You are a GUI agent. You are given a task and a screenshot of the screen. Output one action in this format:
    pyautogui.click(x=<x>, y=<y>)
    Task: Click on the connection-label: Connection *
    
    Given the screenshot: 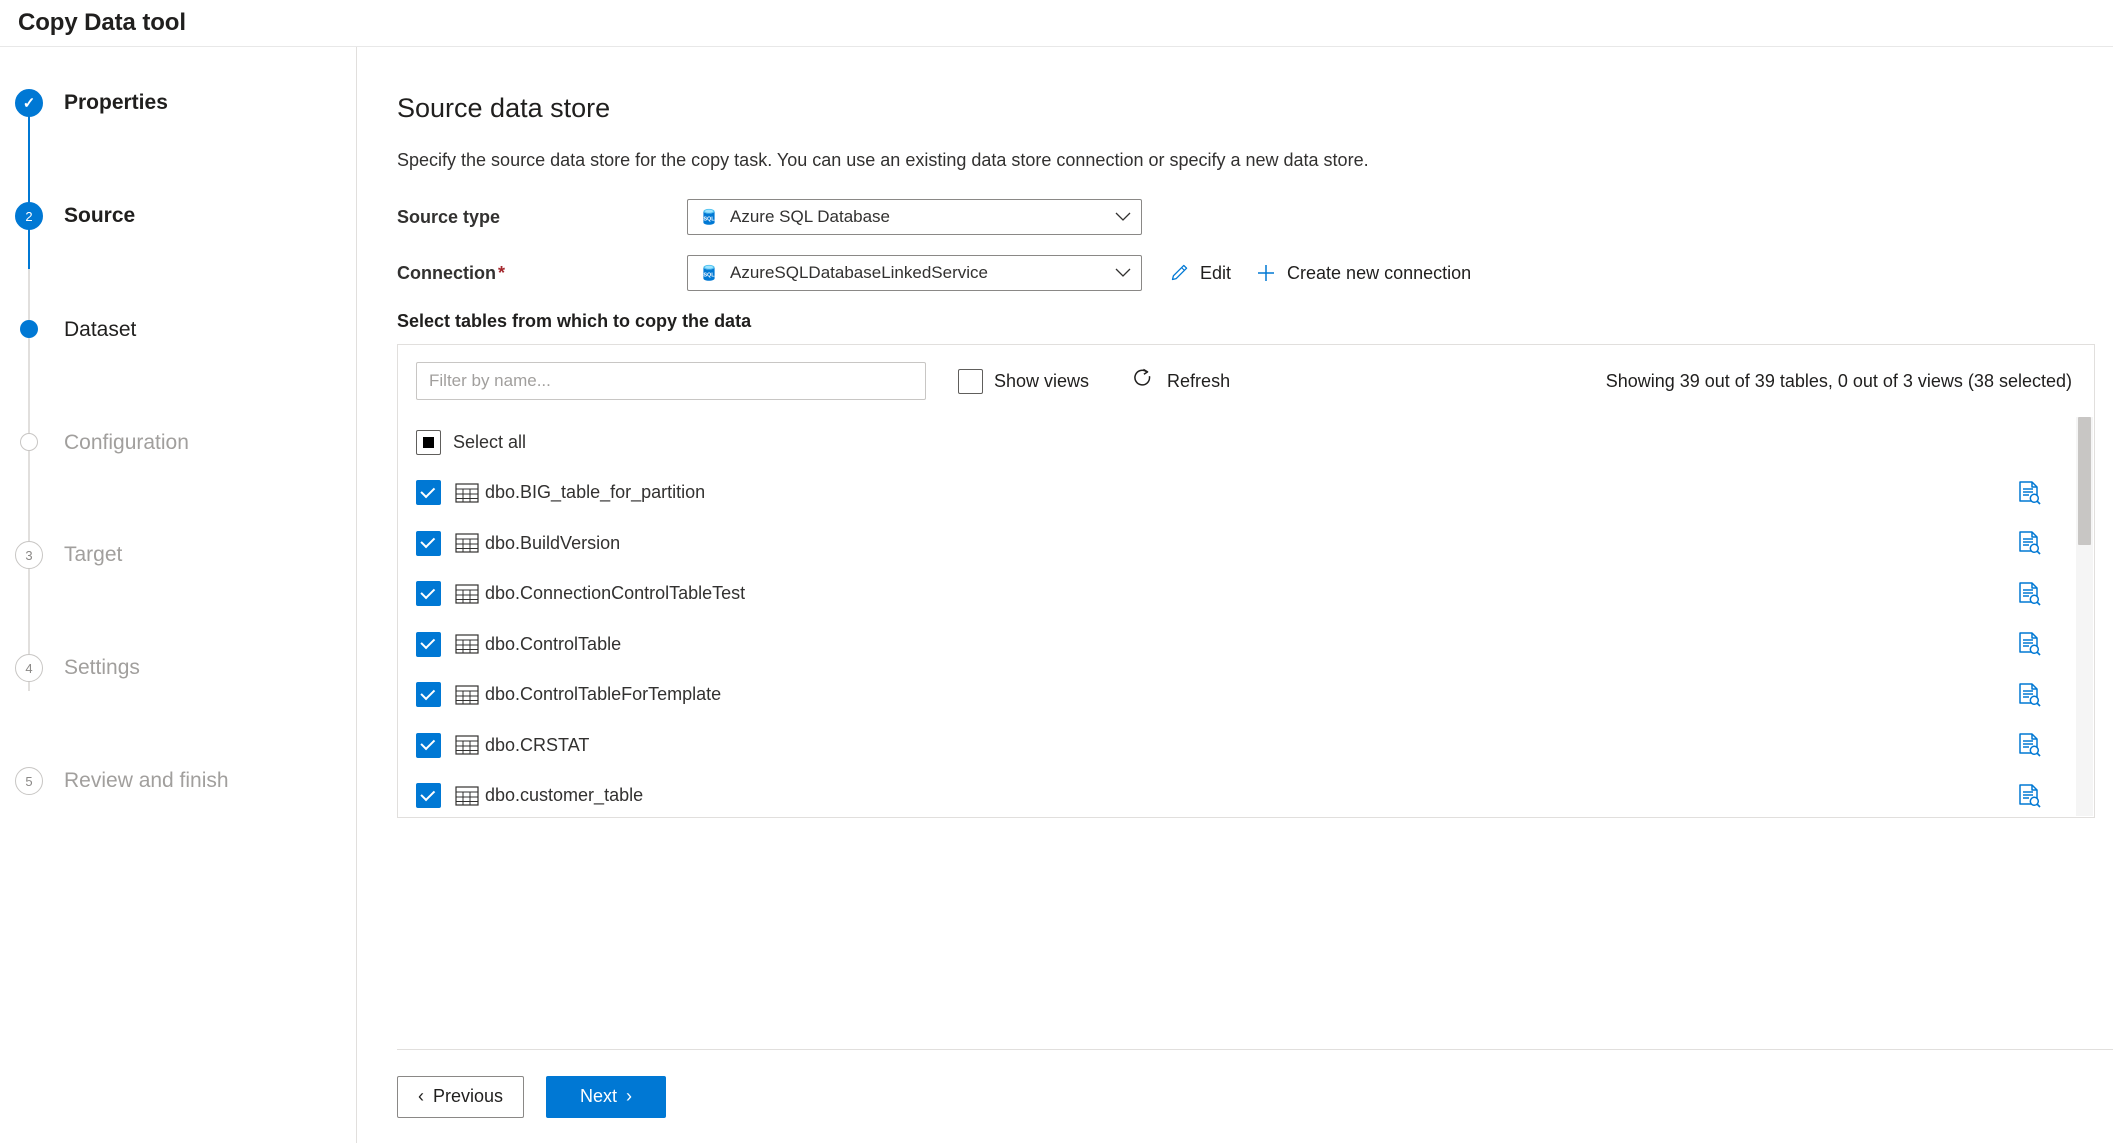 What is the action you would take?
    pyautogui.click(x=542, y=273)
    